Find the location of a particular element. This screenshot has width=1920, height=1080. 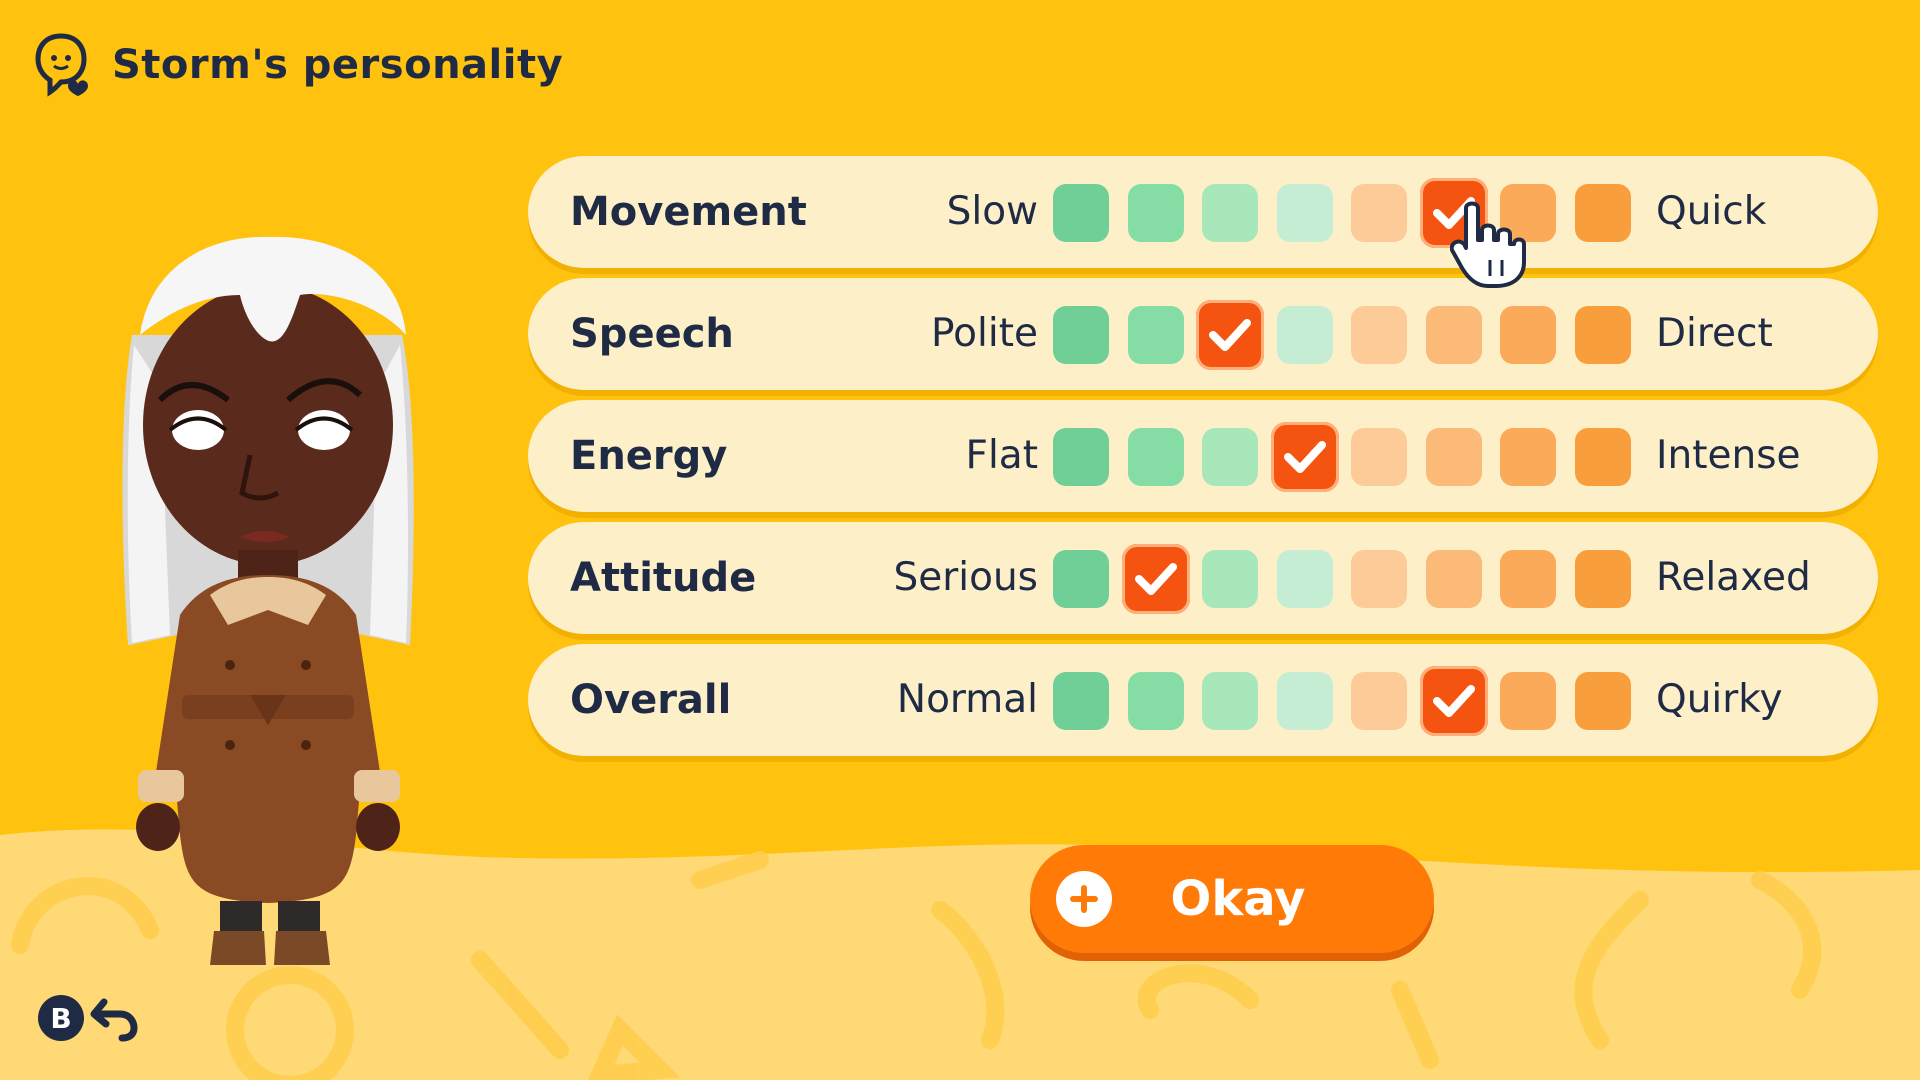

trait-right-word: Intense is located at coordinates (1728, 455).